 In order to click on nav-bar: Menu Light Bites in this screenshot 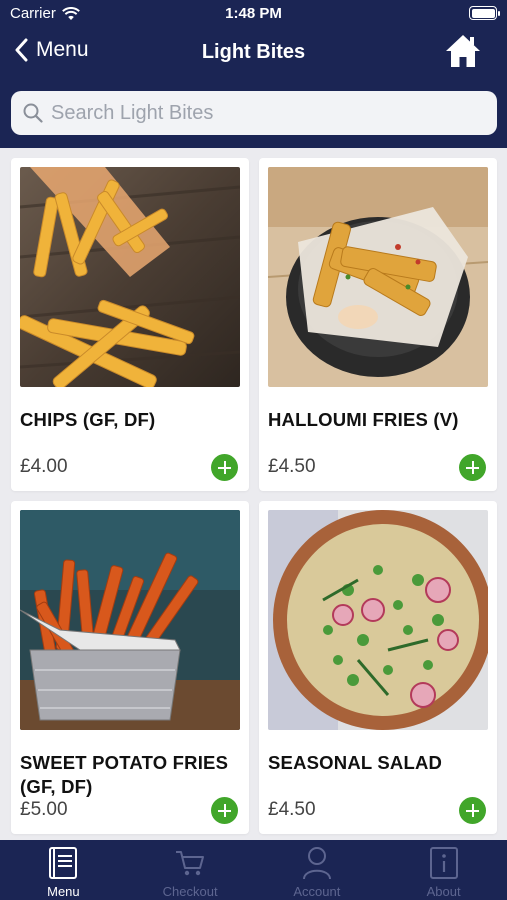, I will do `click(253, 53)`.